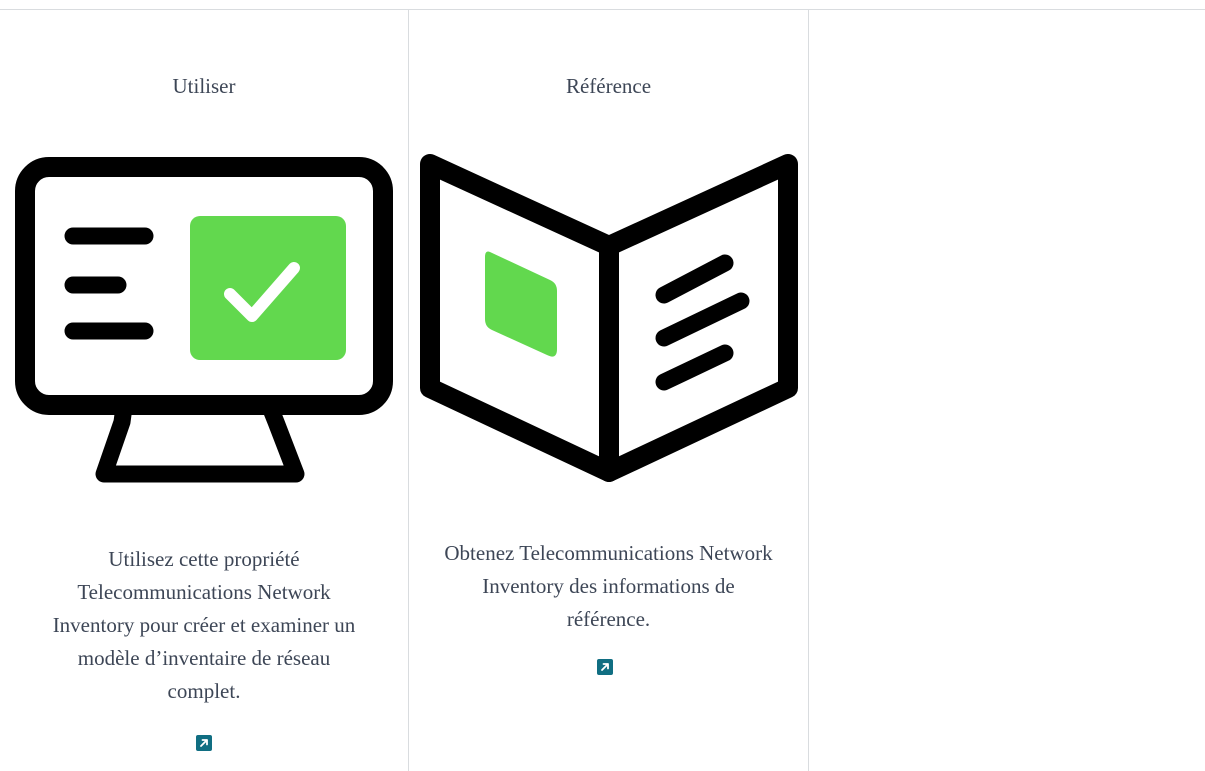  I want to click on card-title: Référence, so click(608, 86).